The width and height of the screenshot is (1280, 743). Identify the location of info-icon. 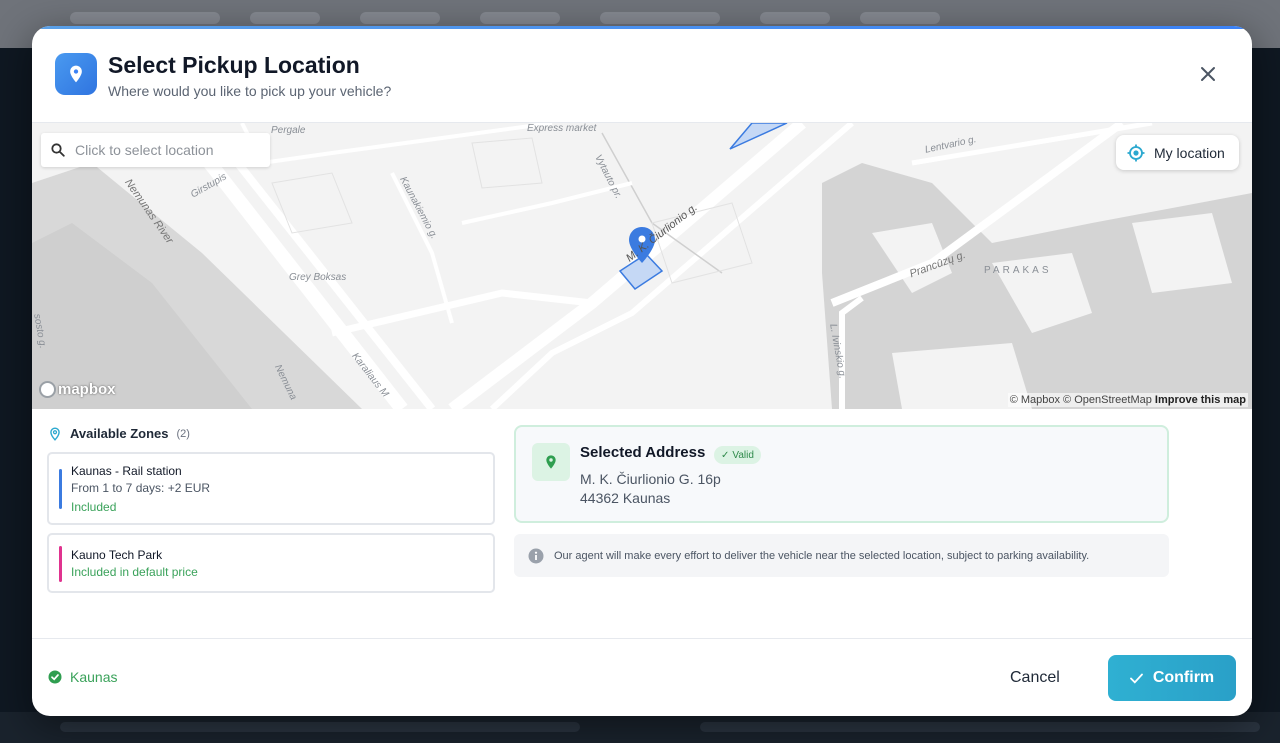
(536, 555).